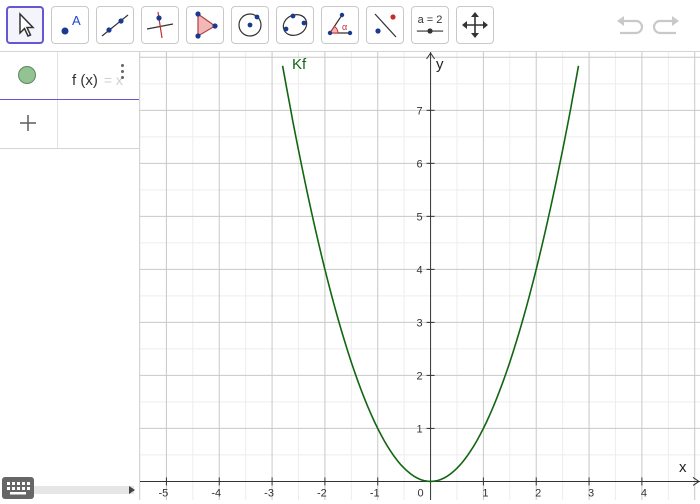 Image resolution: width=700 pixels, height=504 pixels. I want to click on x-axis-label: x, so click(683, 467).